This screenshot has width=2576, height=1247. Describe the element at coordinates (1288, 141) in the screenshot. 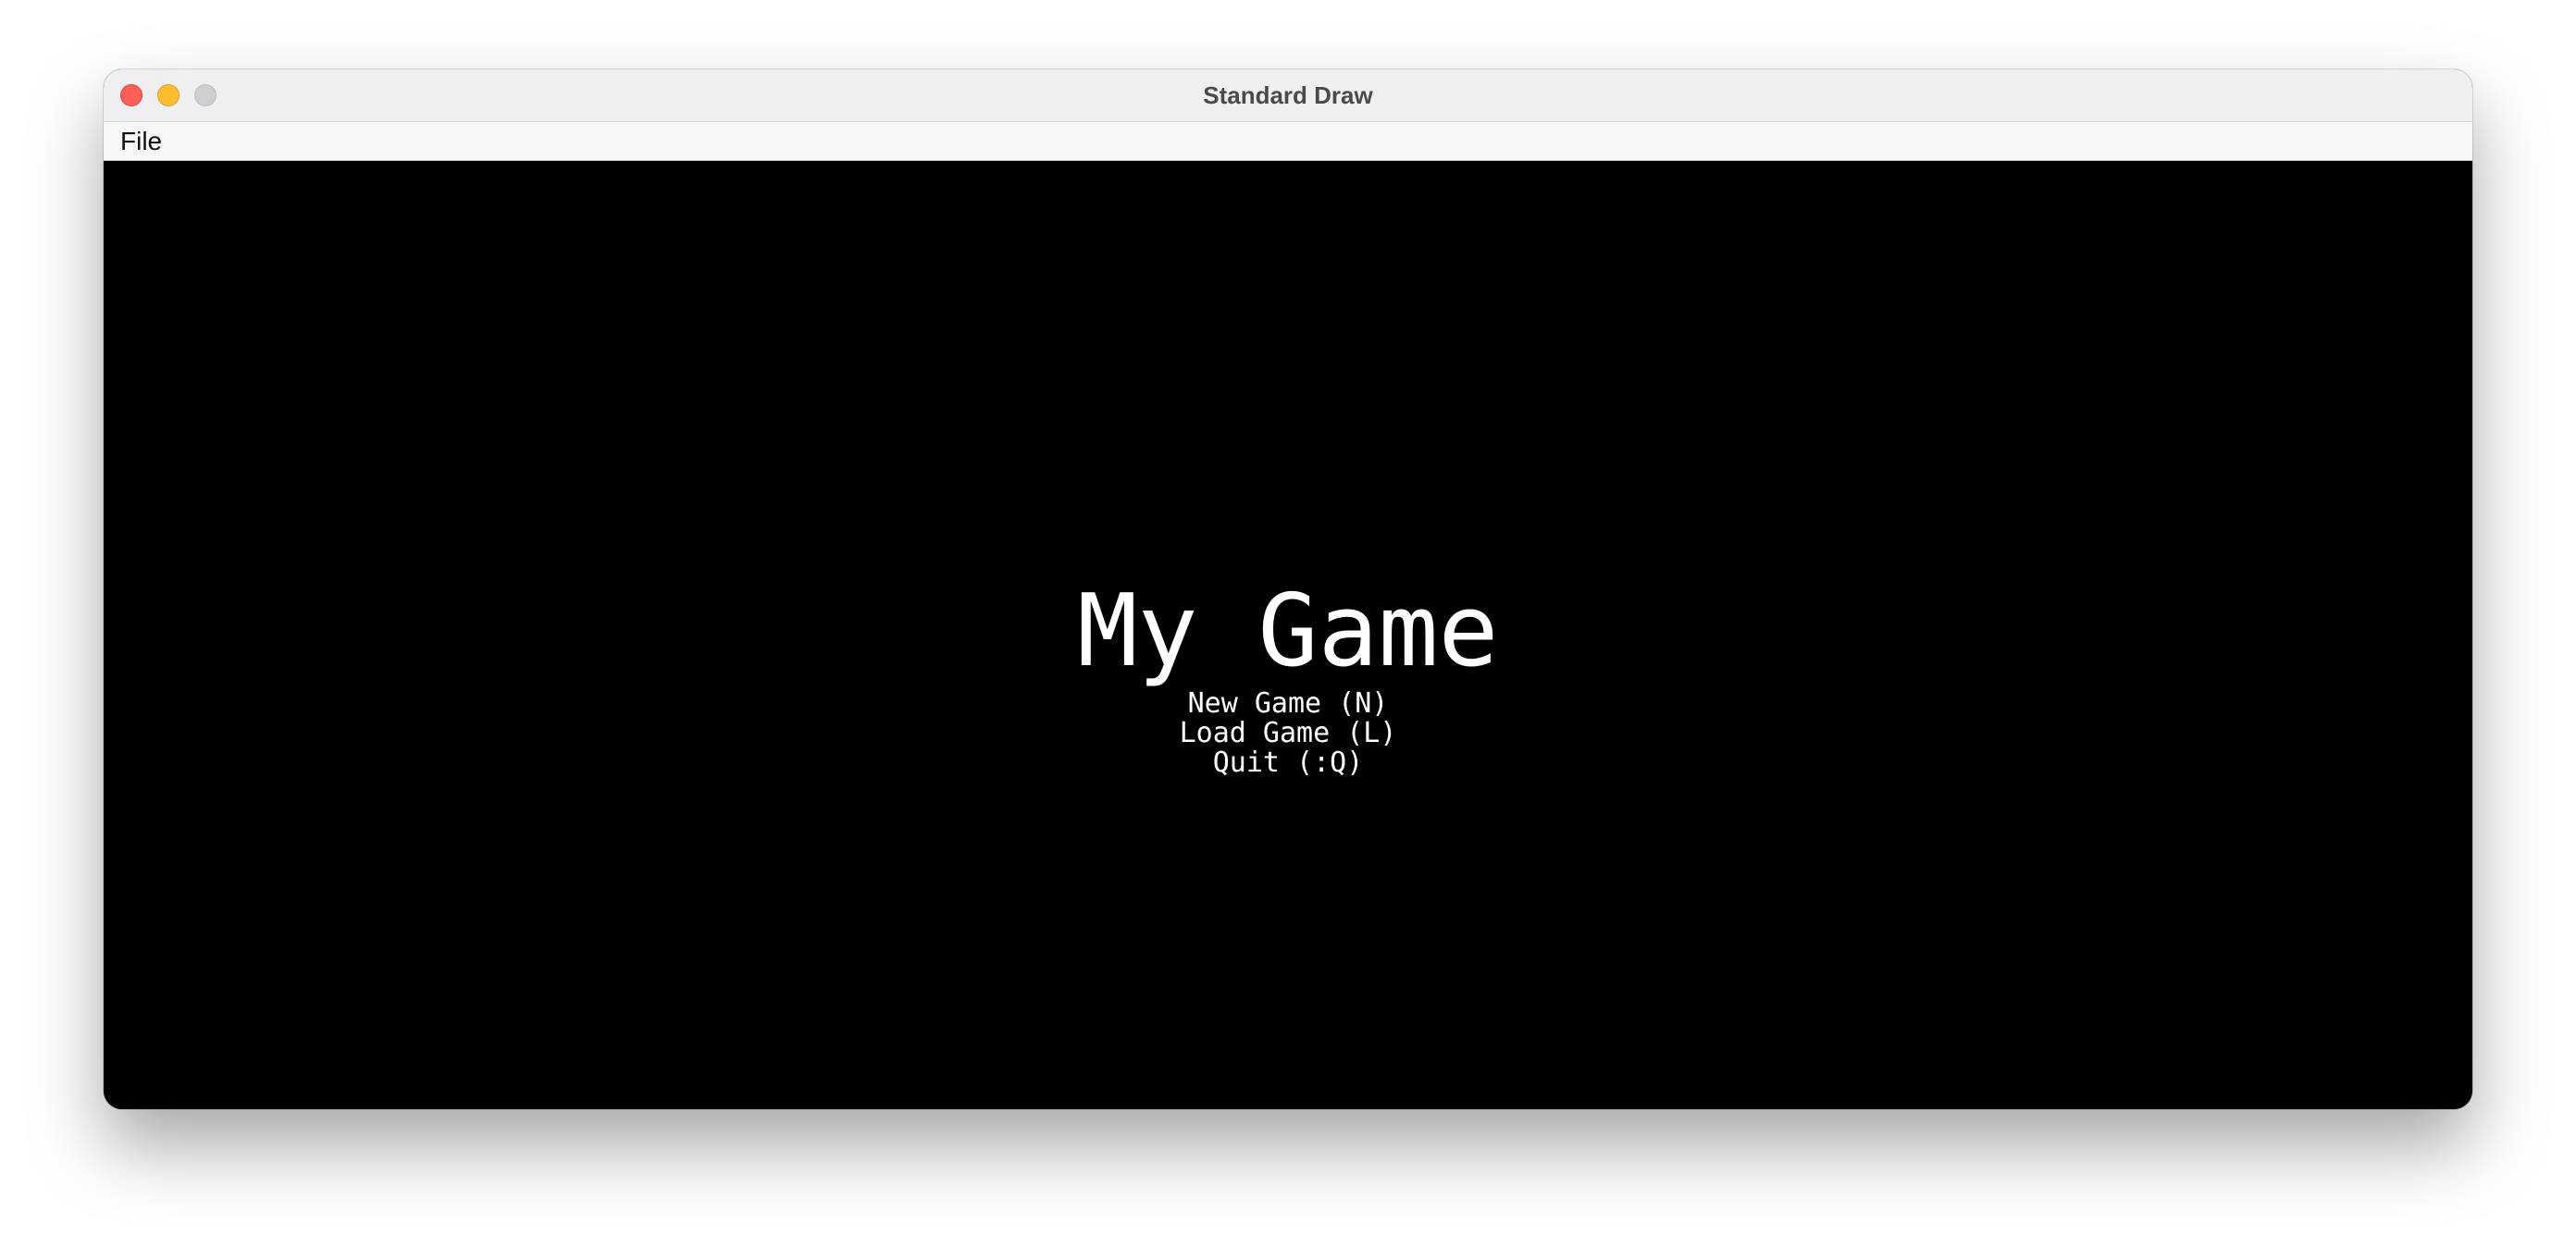

I see `menu-bar: File` at that location.